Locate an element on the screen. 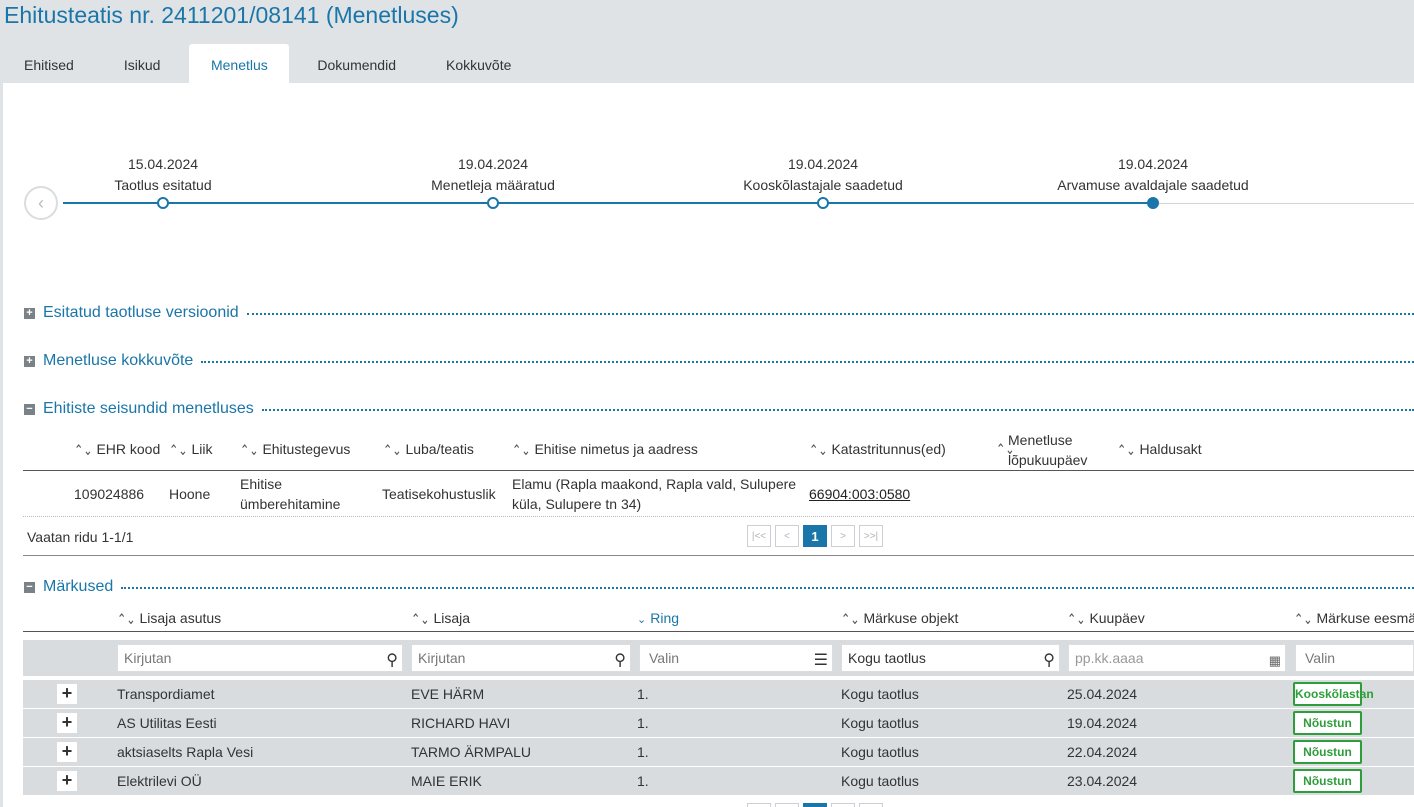 The image size is (1414, 807). column-header-objekt: ⌃⌄ Märkuse objekt is located at coordinates (899, 619).